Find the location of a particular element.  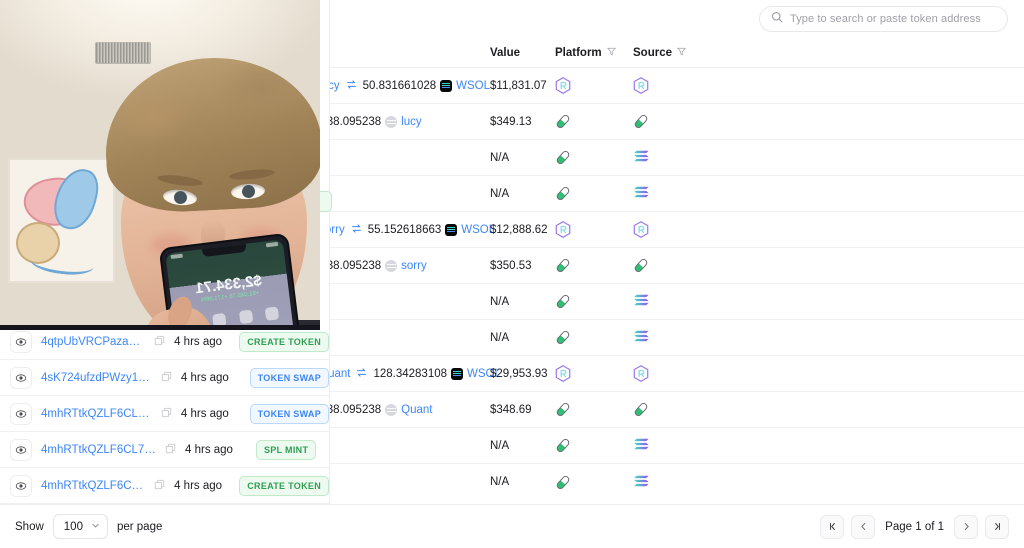

show-label: Show is located at coordinates (29, 526).